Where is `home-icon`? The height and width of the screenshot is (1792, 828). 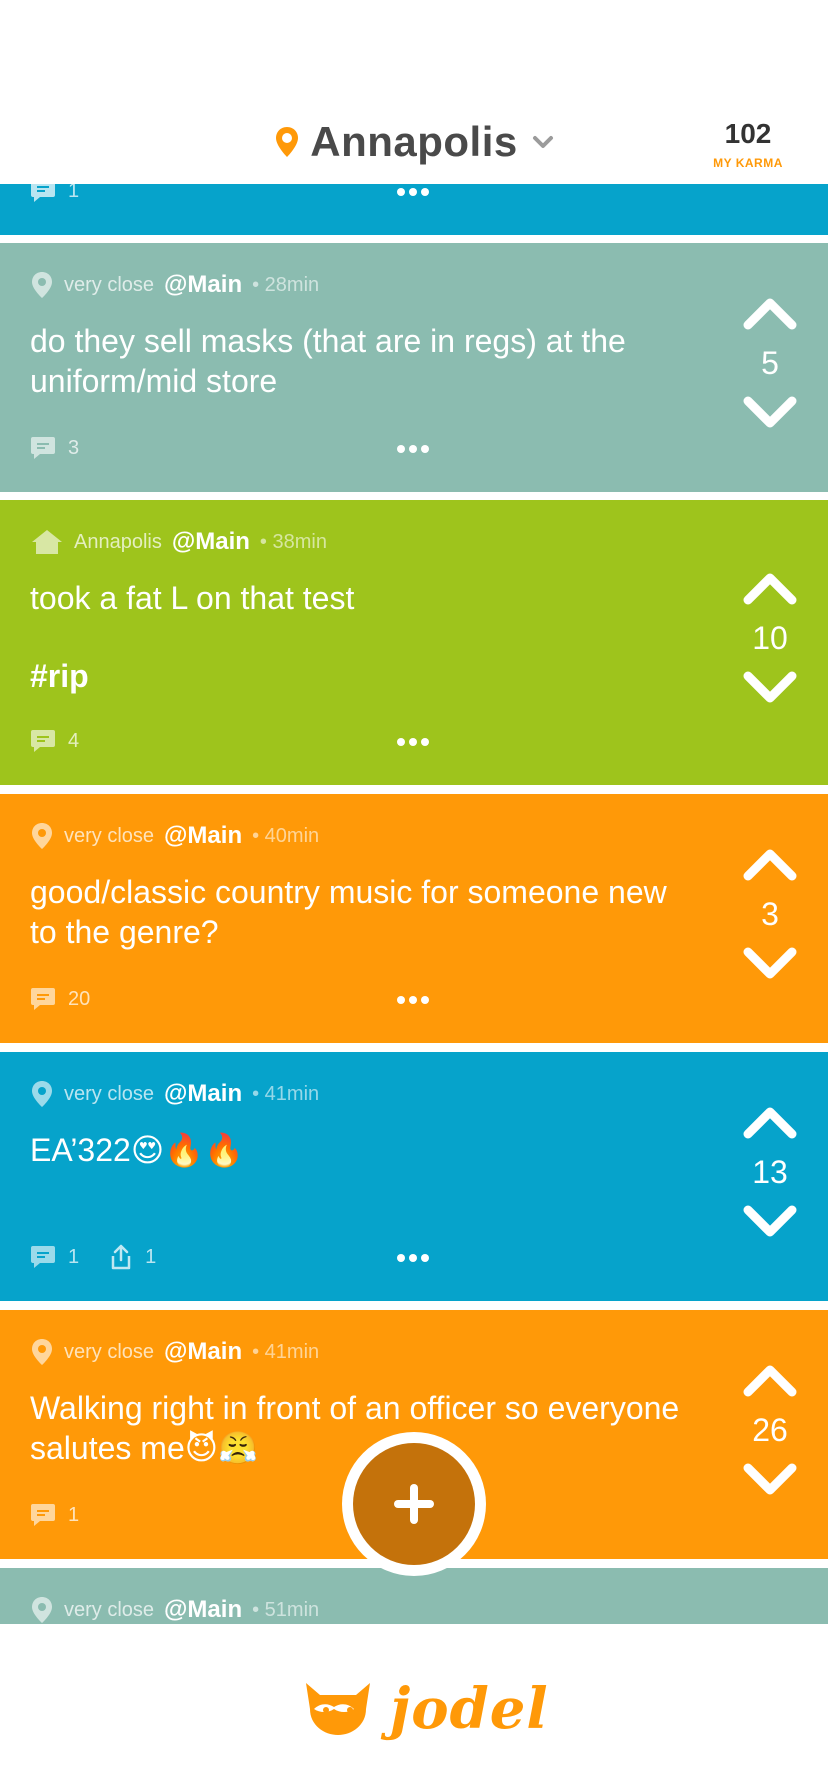
home-icon is located at coordinates (47, 542).